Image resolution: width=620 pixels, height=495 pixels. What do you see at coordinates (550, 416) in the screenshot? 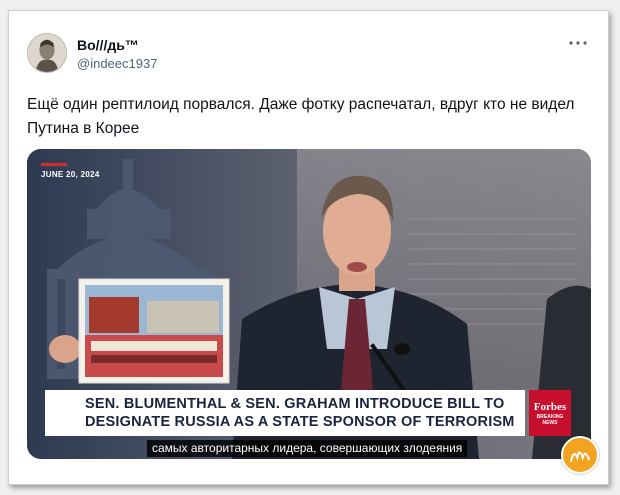
I see `brand-sub-line-1: BREAKING` at bounding box center [550, 416].